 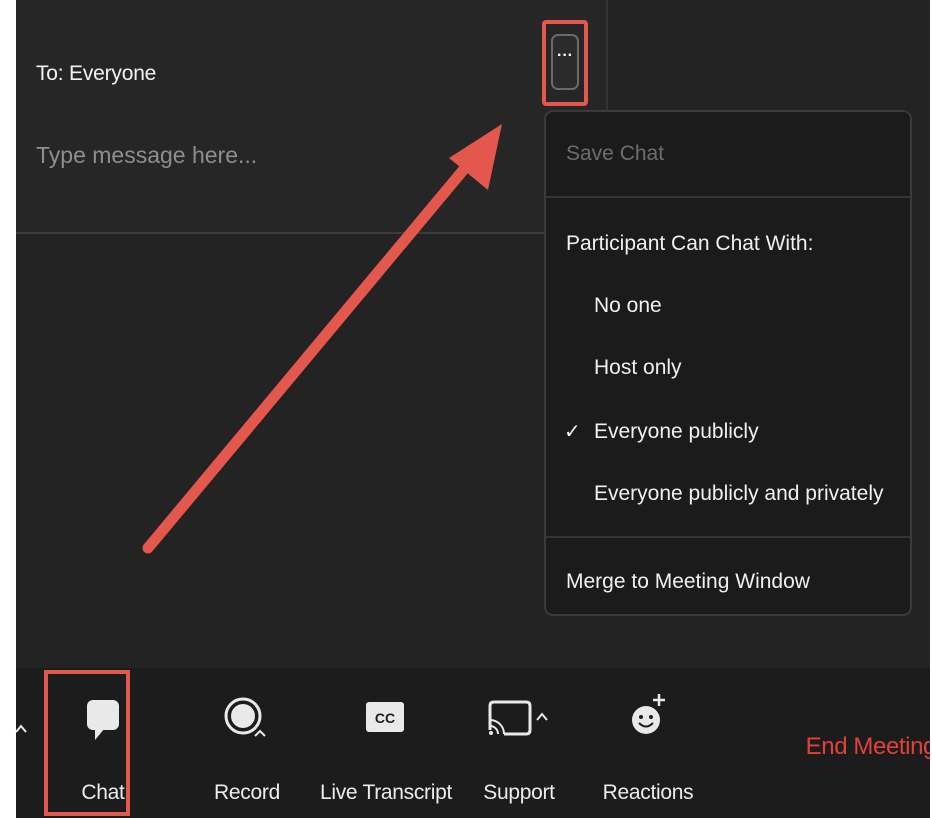 I want to click on screen-cast-icon, so click(x=518, y=718).